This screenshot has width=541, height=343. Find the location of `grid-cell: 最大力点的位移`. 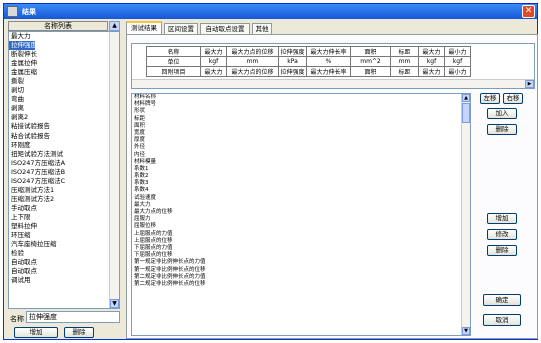

grid-cell: 最大力点的位移 is located at coordinates (252, 71).